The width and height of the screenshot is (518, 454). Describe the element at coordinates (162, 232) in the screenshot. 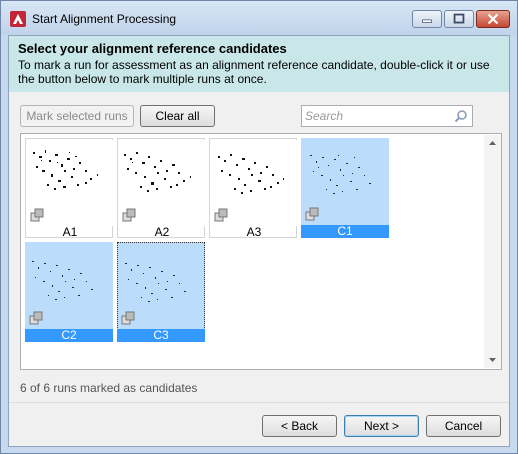

I see `run-label: A2` at that location.